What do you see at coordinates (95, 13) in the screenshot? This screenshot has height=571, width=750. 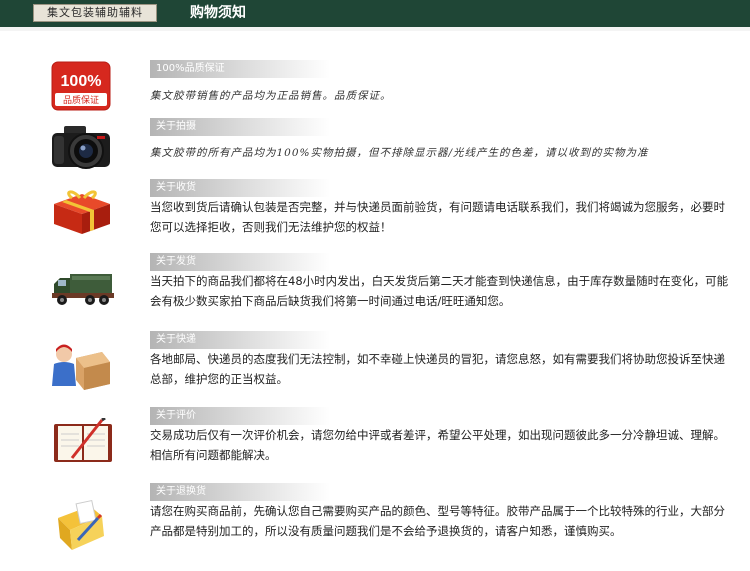 I see `shop-logo: 集文包装辅助辅料` at bounding box center [95, 13].